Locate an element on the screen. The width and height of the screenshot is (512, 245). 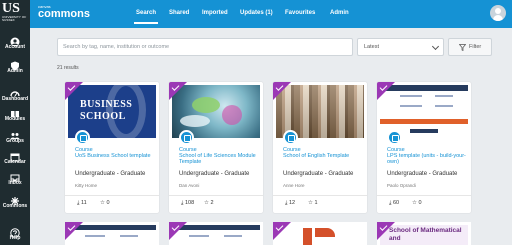
thumbnail-text: BUSINESS SCHOOL is located at coordinates (106, 110).